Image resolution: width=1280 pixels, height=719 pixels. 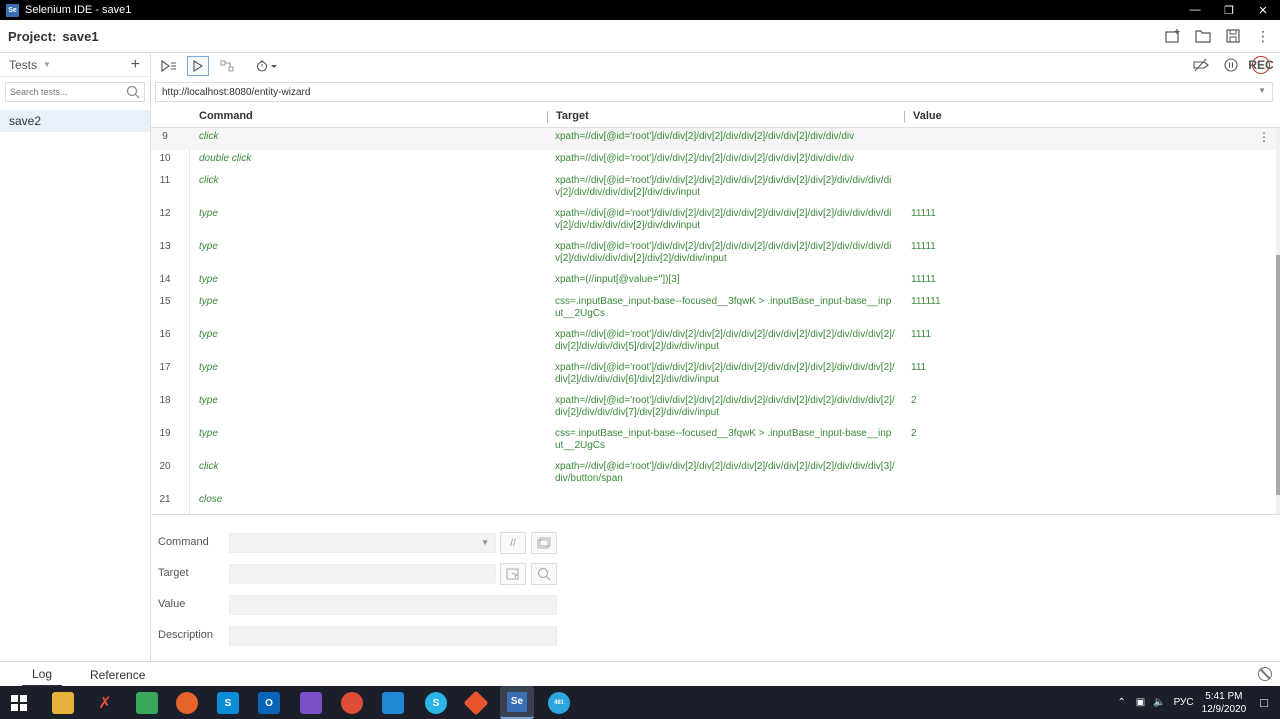 I want to click on restore-button: ❐, so click(x=1229, y=10).